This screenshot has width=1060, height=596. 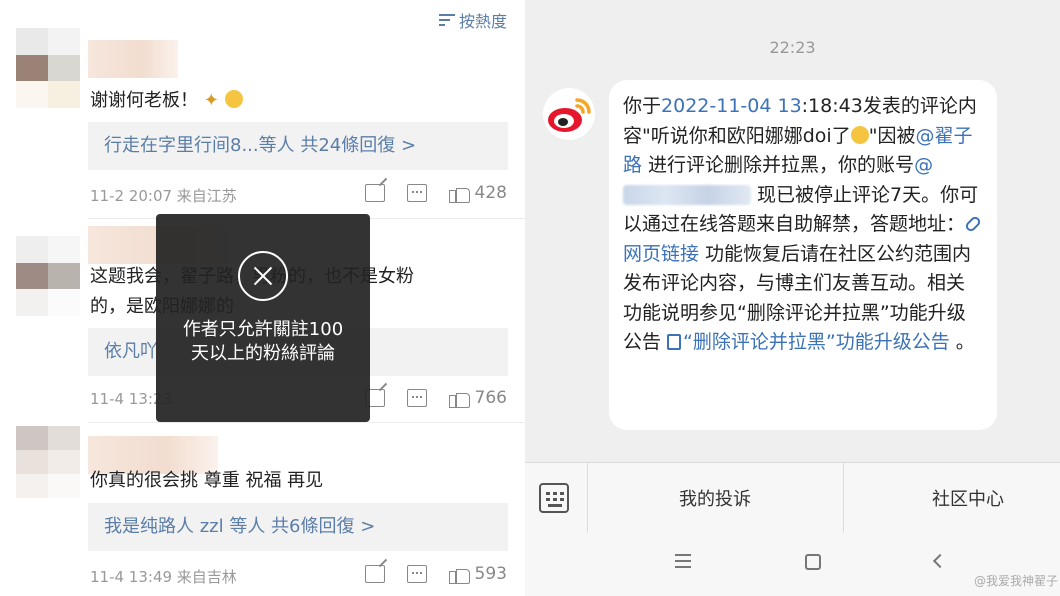 I want to click on notice-link: “删除评论并拉黑”功能升级公告, so click(x=808, y=342).